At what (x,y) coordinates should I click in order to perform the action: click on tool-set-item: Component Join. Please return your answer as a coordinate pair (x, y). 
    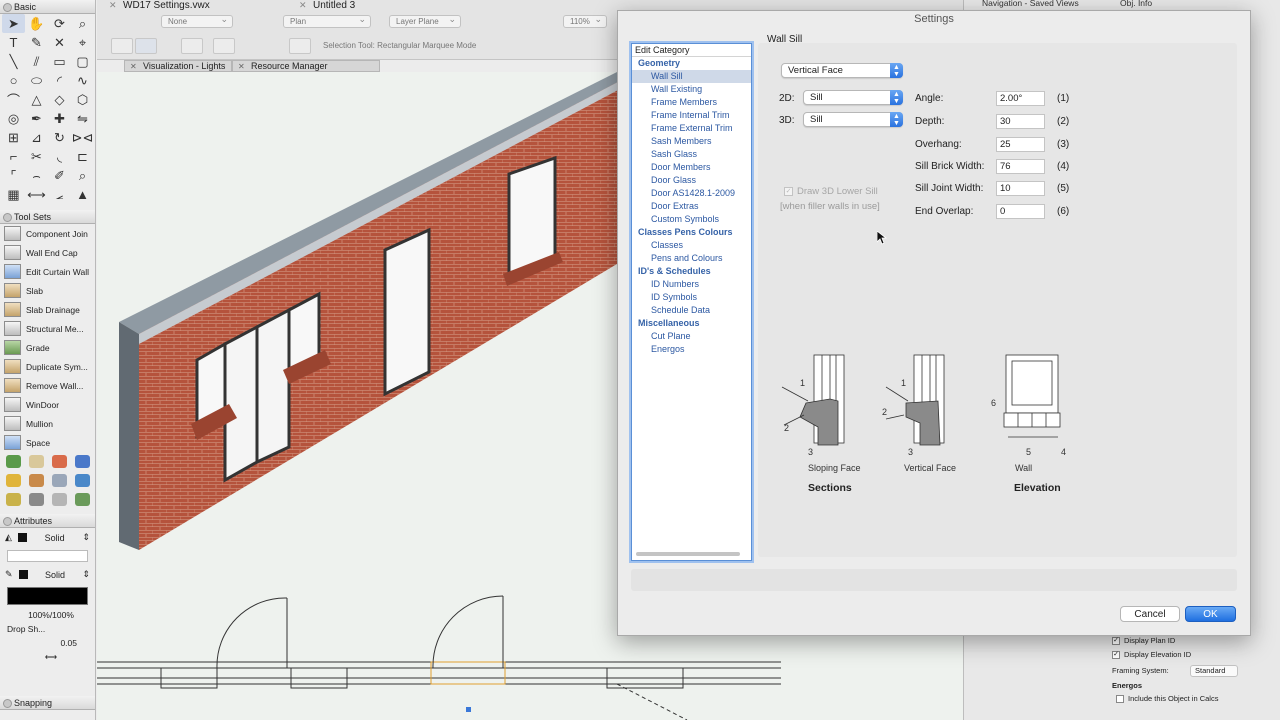
    Looking at the image, I should click on (47, 233).